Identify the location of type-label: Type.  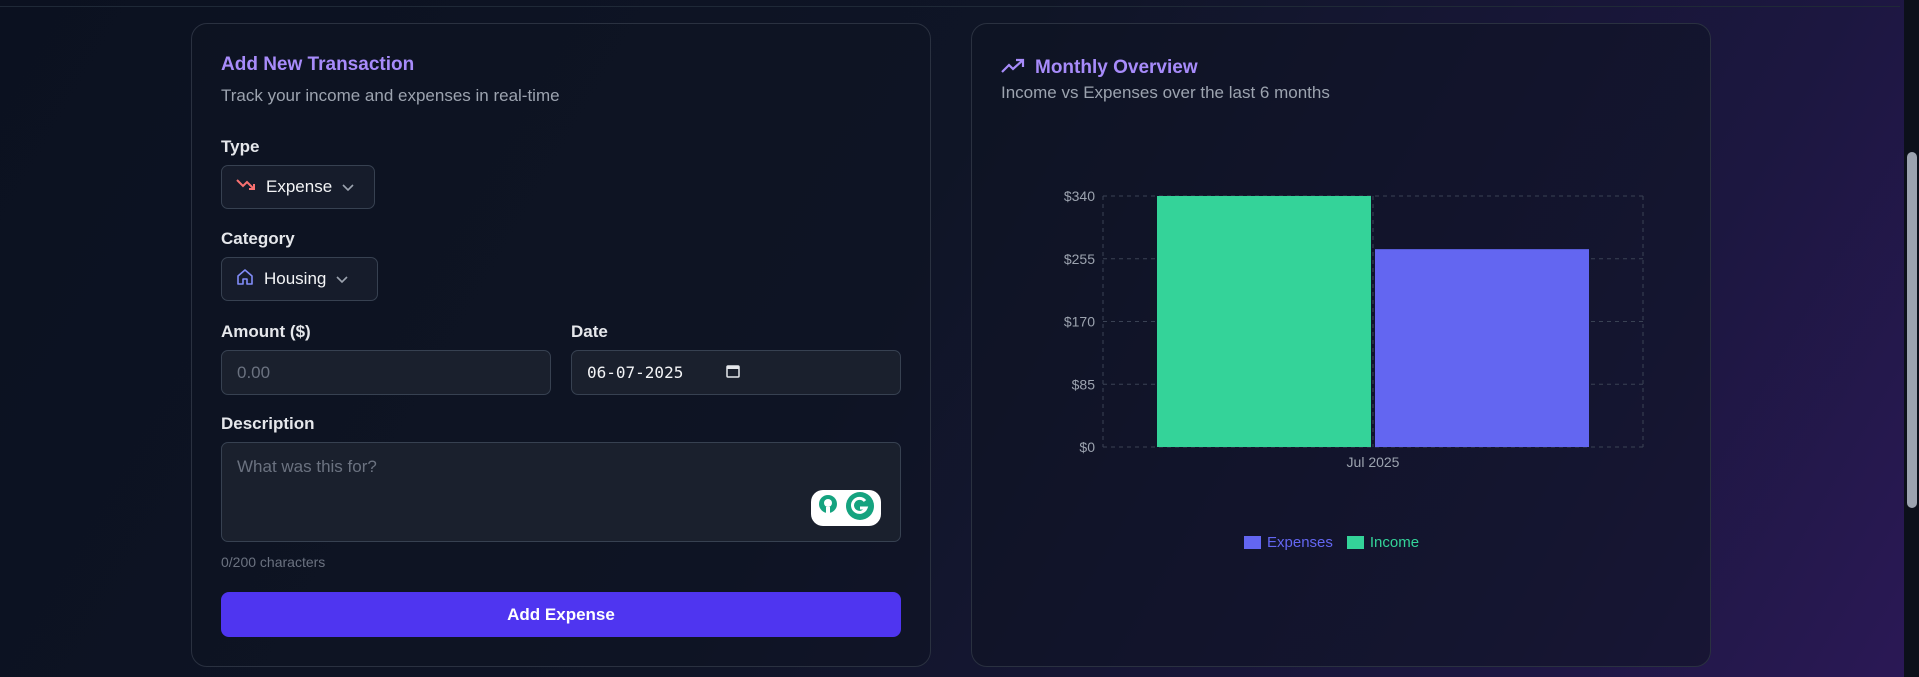
(240, 146).